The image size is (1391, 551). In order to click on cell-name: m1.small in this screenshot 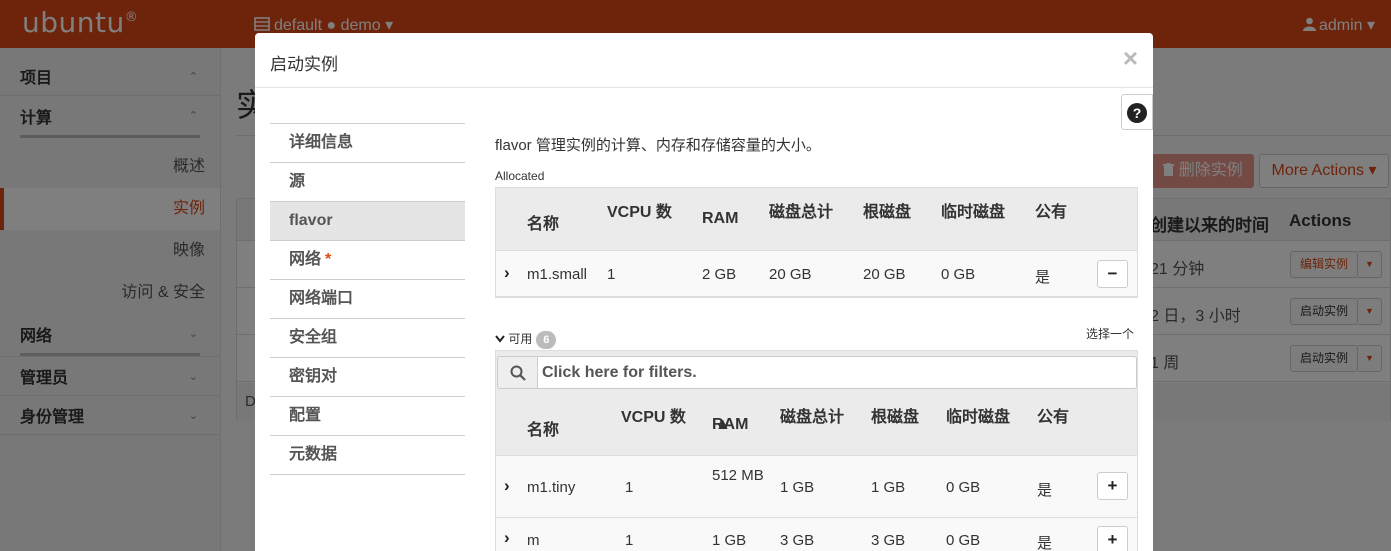, I will do `click(557, 274)`.